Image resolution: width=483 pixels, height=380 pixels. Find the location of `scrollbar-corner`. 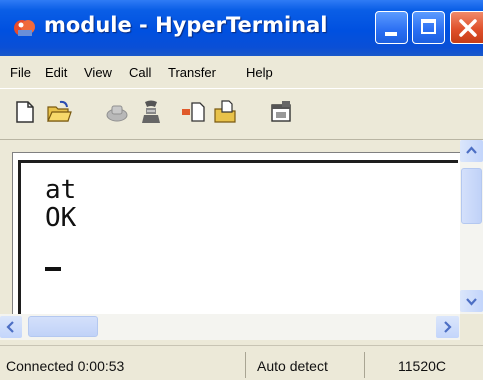

scrollbar-corner is located at coordinates (471, 327).